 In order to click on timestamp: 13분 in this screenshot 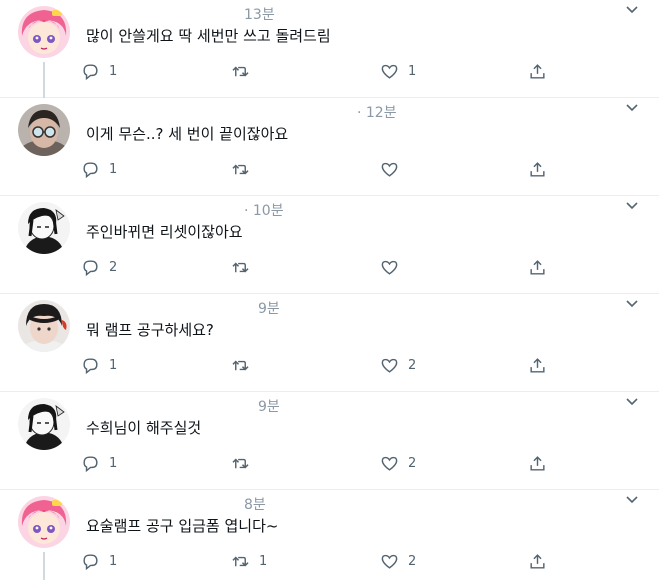, I will do `click(259, 14)`.